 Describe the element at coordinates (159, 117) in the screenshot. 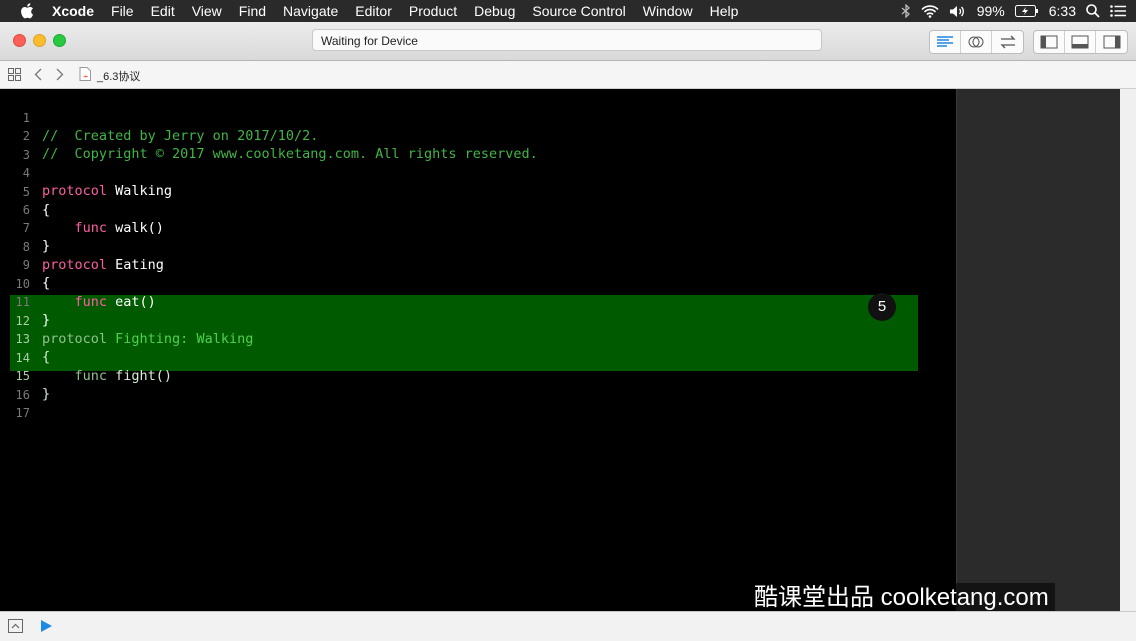

I see `code-line: 1 // Created by Jerry on 2017/10/2.` at that location.